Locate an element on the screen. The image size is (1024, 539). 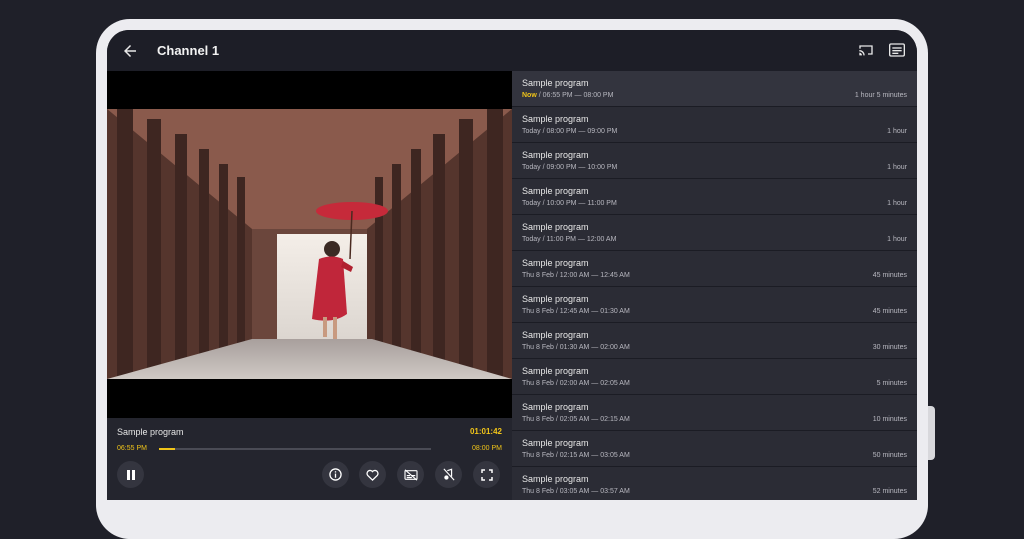
program-start-time: 06:55 PM is located at coordinates (132, 448).